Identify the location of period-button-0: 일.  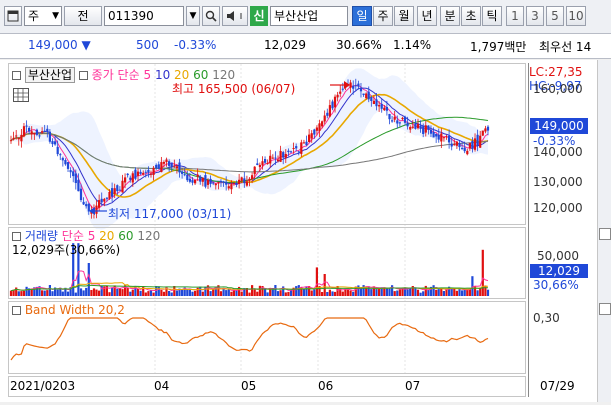
(362, 16).